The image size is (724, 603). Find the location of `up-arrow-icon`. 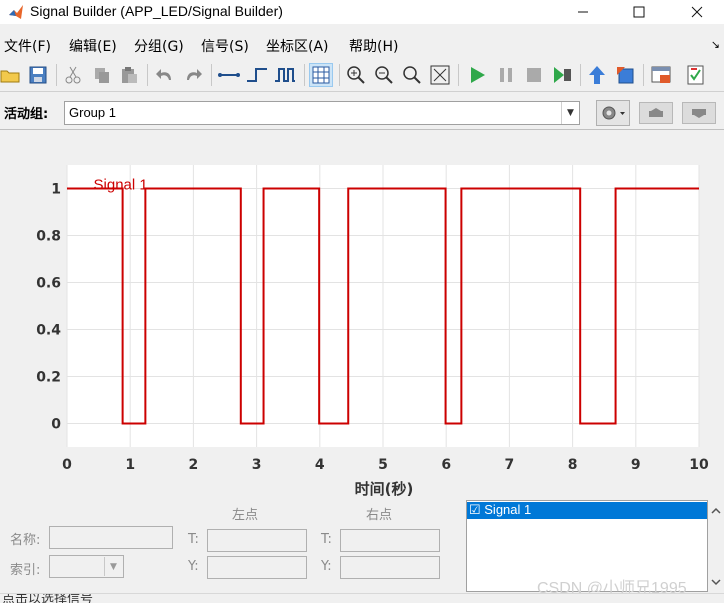

up-arrow-icon is located at coordinates (597, 75).